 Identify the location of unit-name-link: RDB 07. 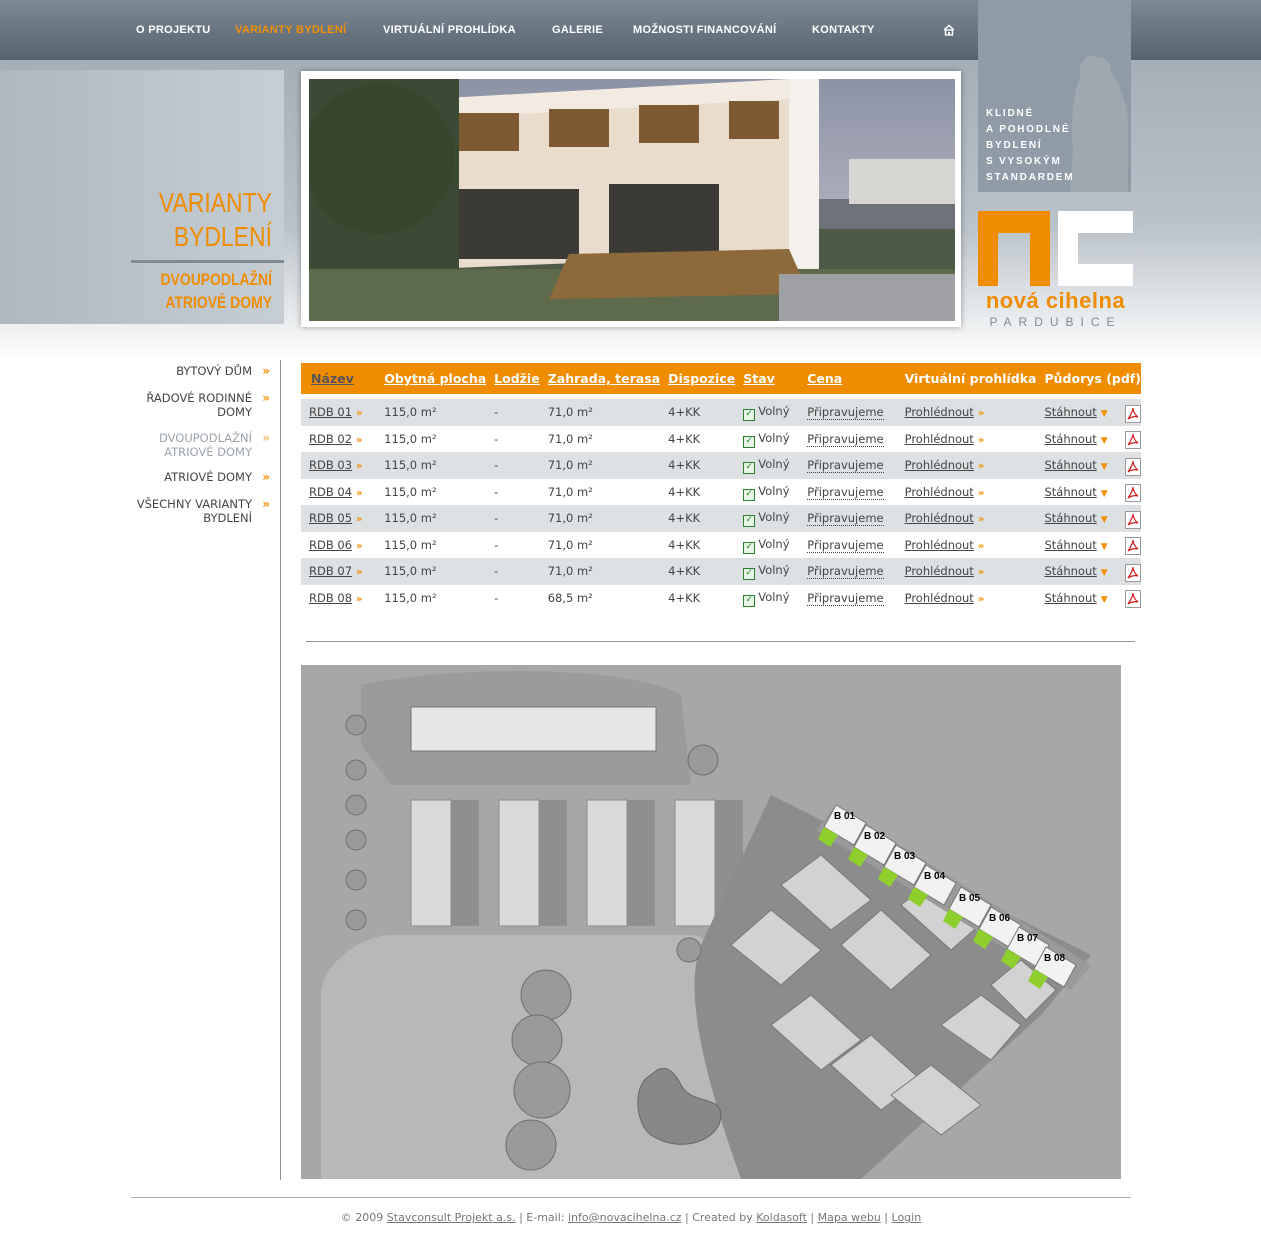
(330, 571).